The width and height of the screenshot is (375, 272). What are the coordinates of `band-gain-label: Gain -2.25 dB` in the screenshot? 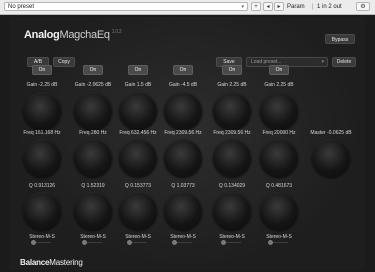 It's located at (42, 85).